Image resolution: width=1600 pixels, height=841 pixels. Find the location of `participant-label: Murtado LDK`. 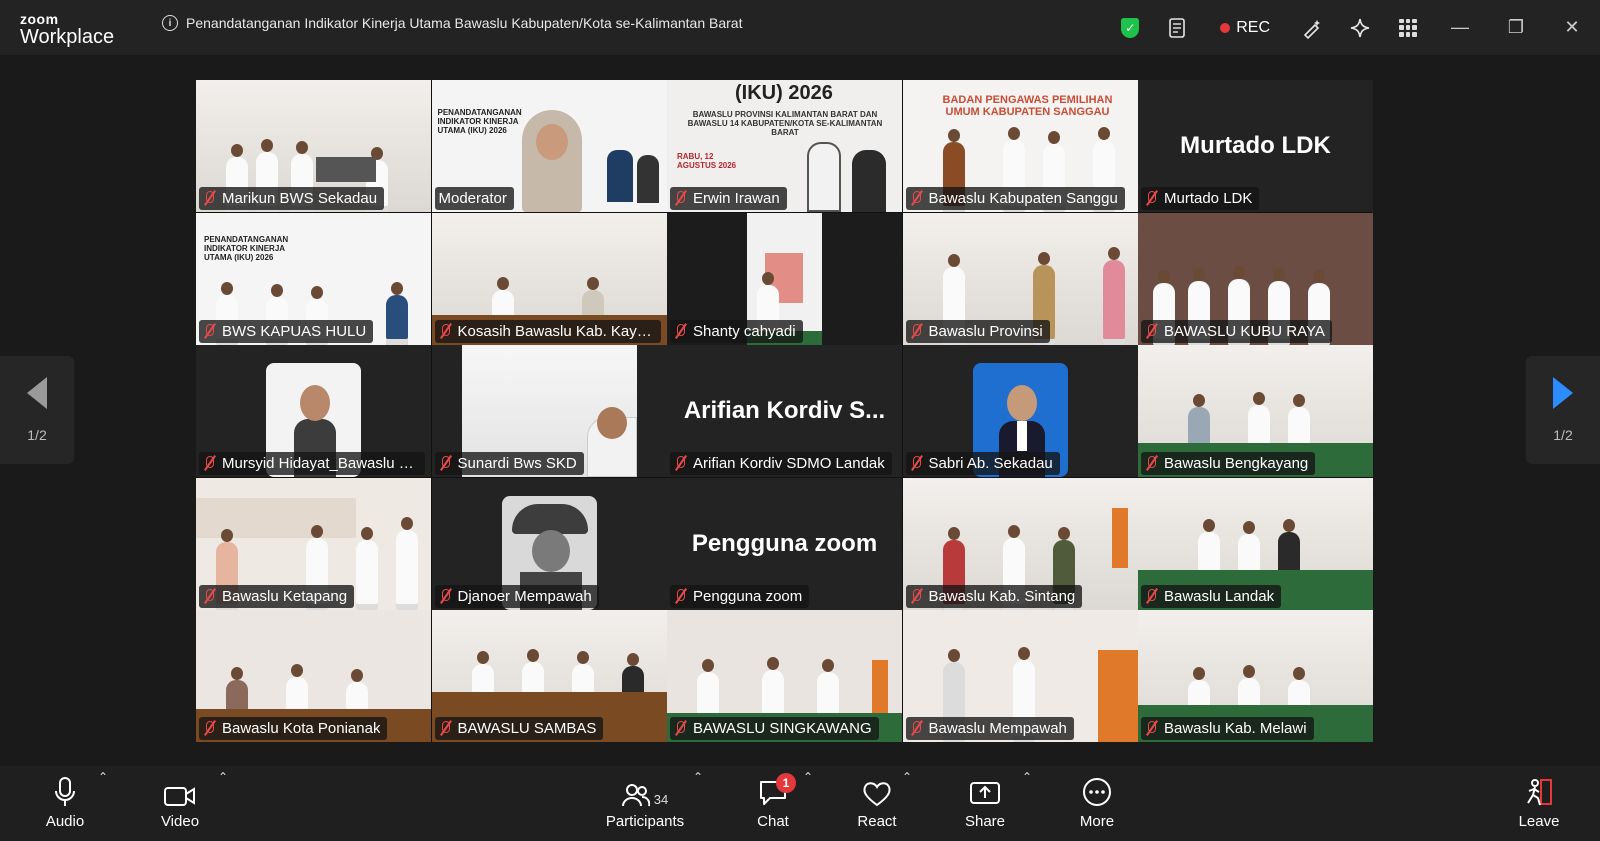

participant-label: Murtado LDK is located at coordinates (1200, 198).